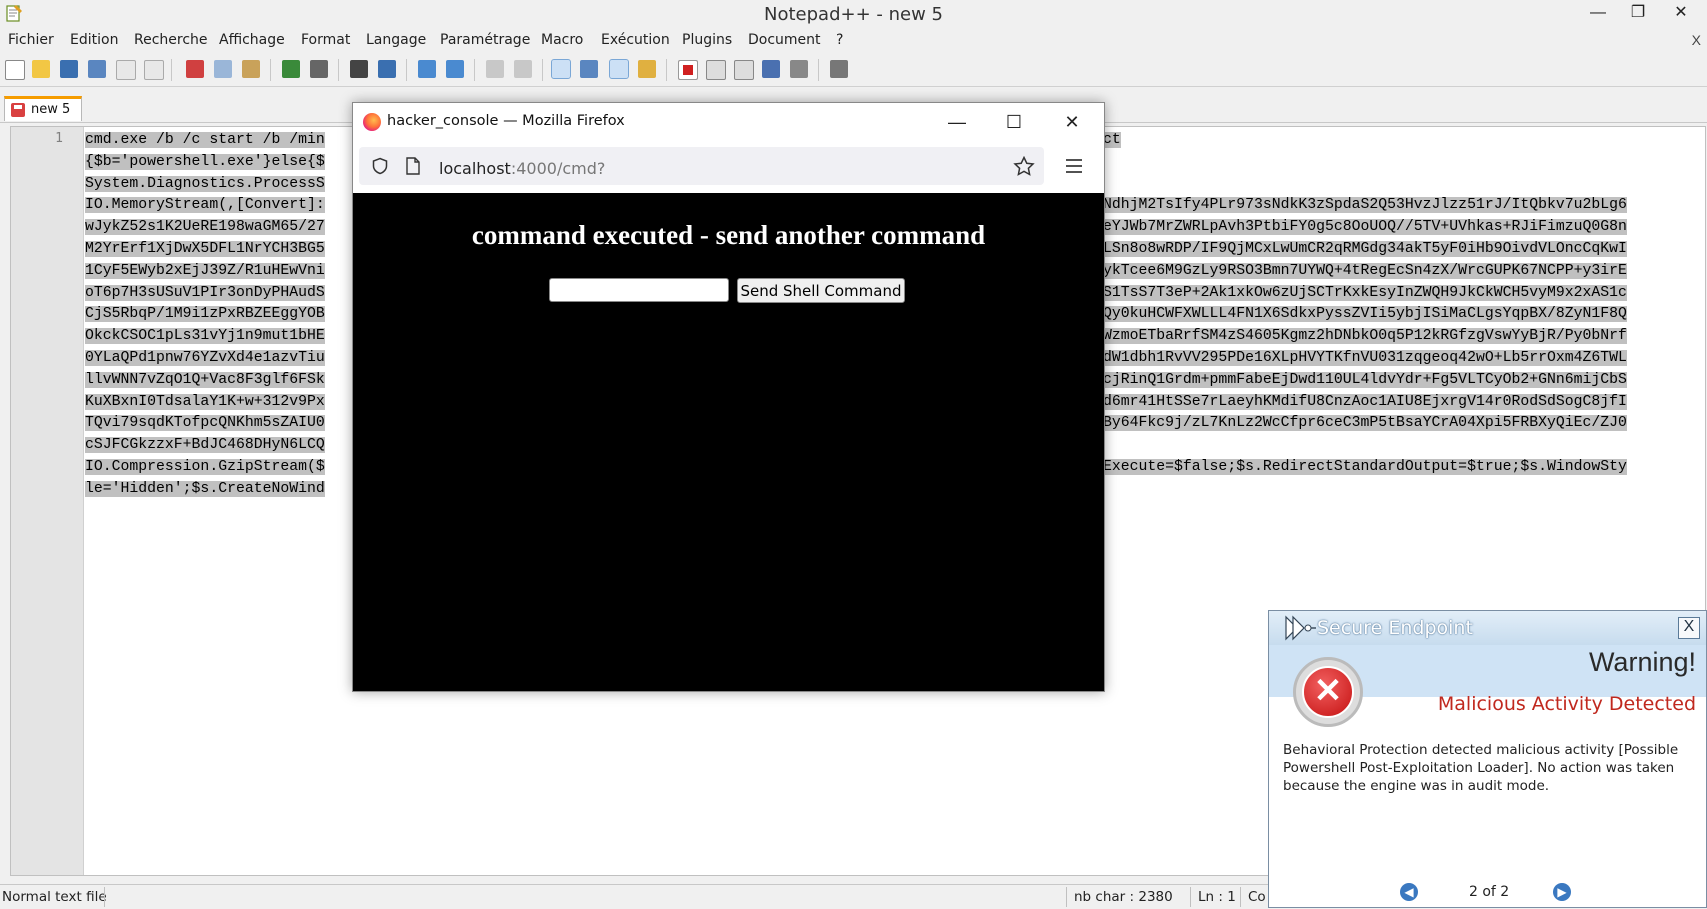  What do you see at coordinates (47, 501) in the screenshot?
I see `line-number-gutter: 1` at bounding box center [47, 501].